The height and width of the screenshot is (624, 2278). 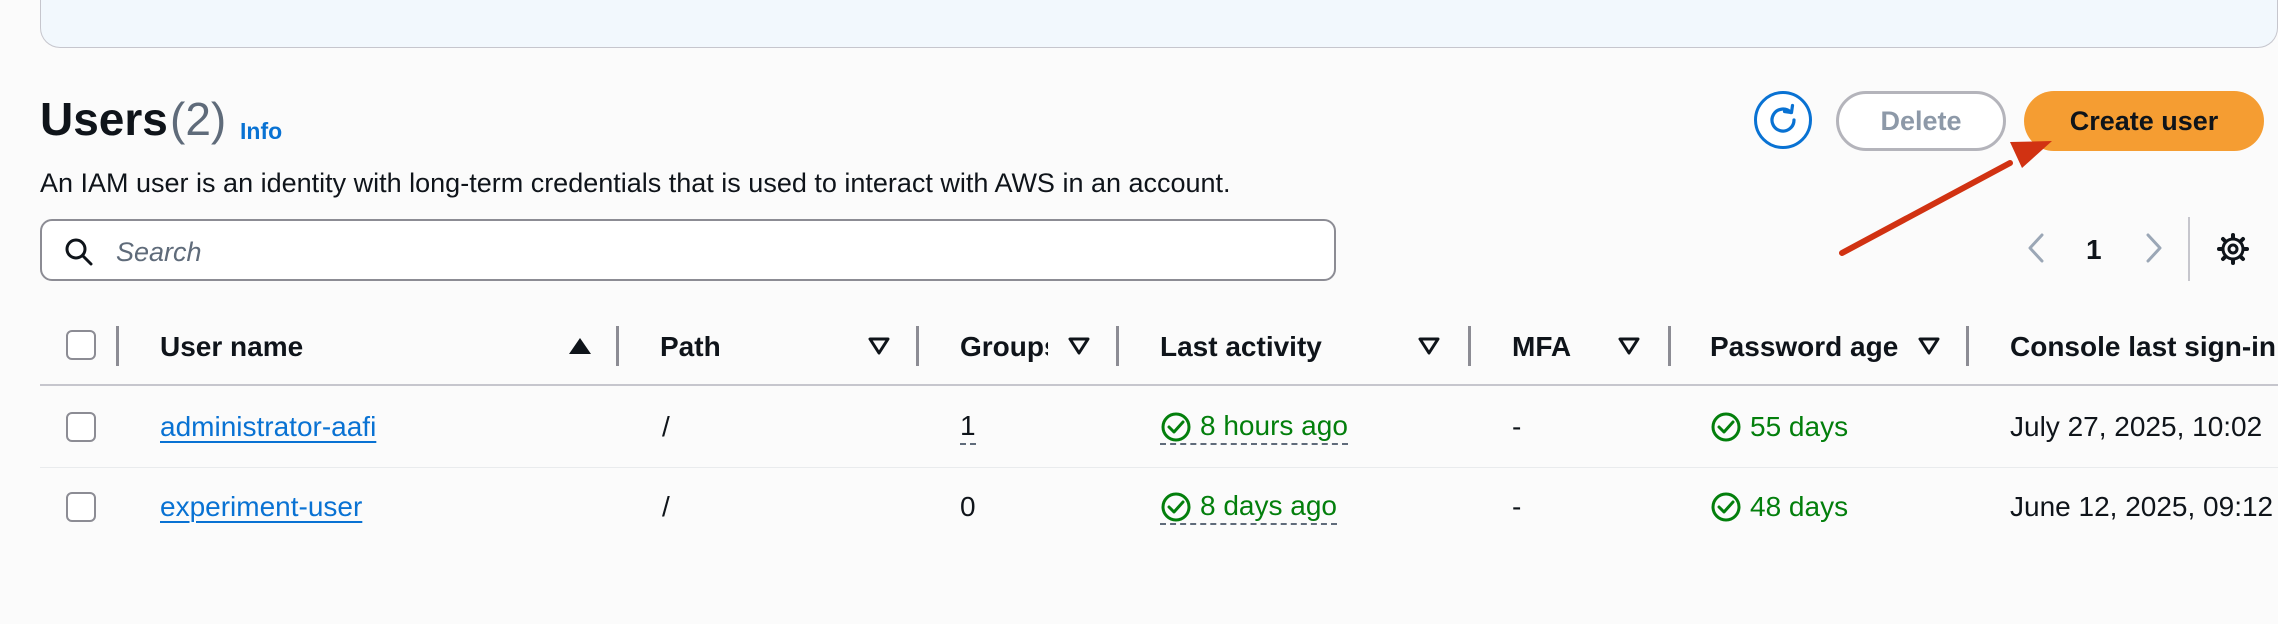 I want to click on search-field, so click(x=688, y=250).